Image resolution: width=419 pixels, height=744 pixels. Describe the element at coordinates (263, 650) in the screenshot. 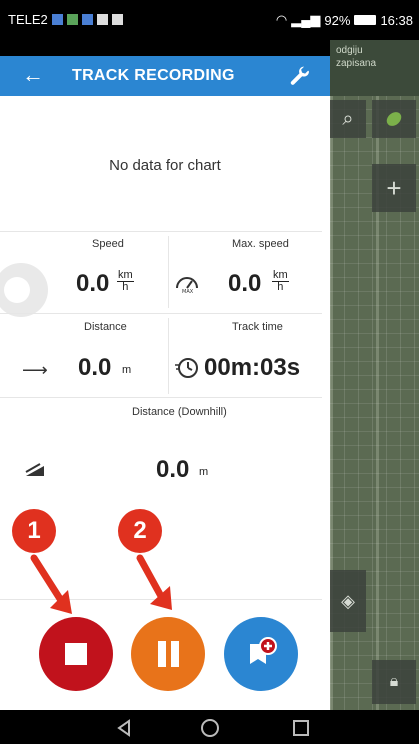

I see `add-note-icon` at that location.